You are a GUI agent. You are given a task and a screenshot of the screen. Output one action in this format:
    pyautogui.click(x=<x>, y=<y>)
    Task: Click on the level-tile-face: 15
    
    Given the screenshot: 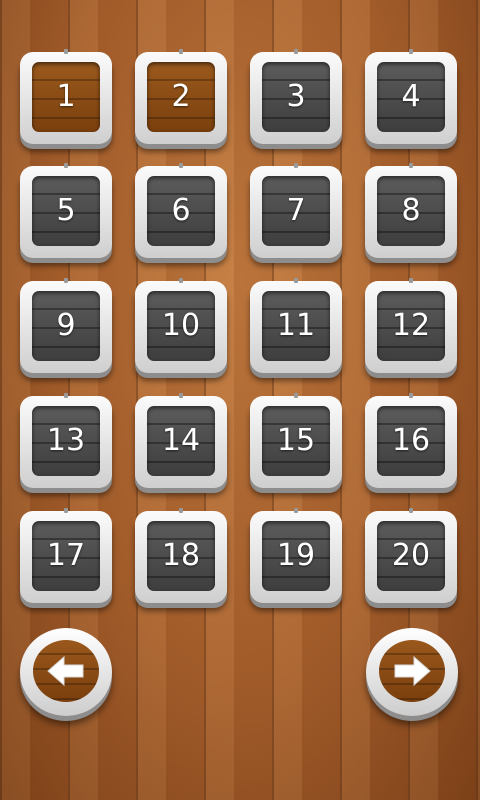 What is the action you would take?
    pyautogui.click(x=296, y=441)
    